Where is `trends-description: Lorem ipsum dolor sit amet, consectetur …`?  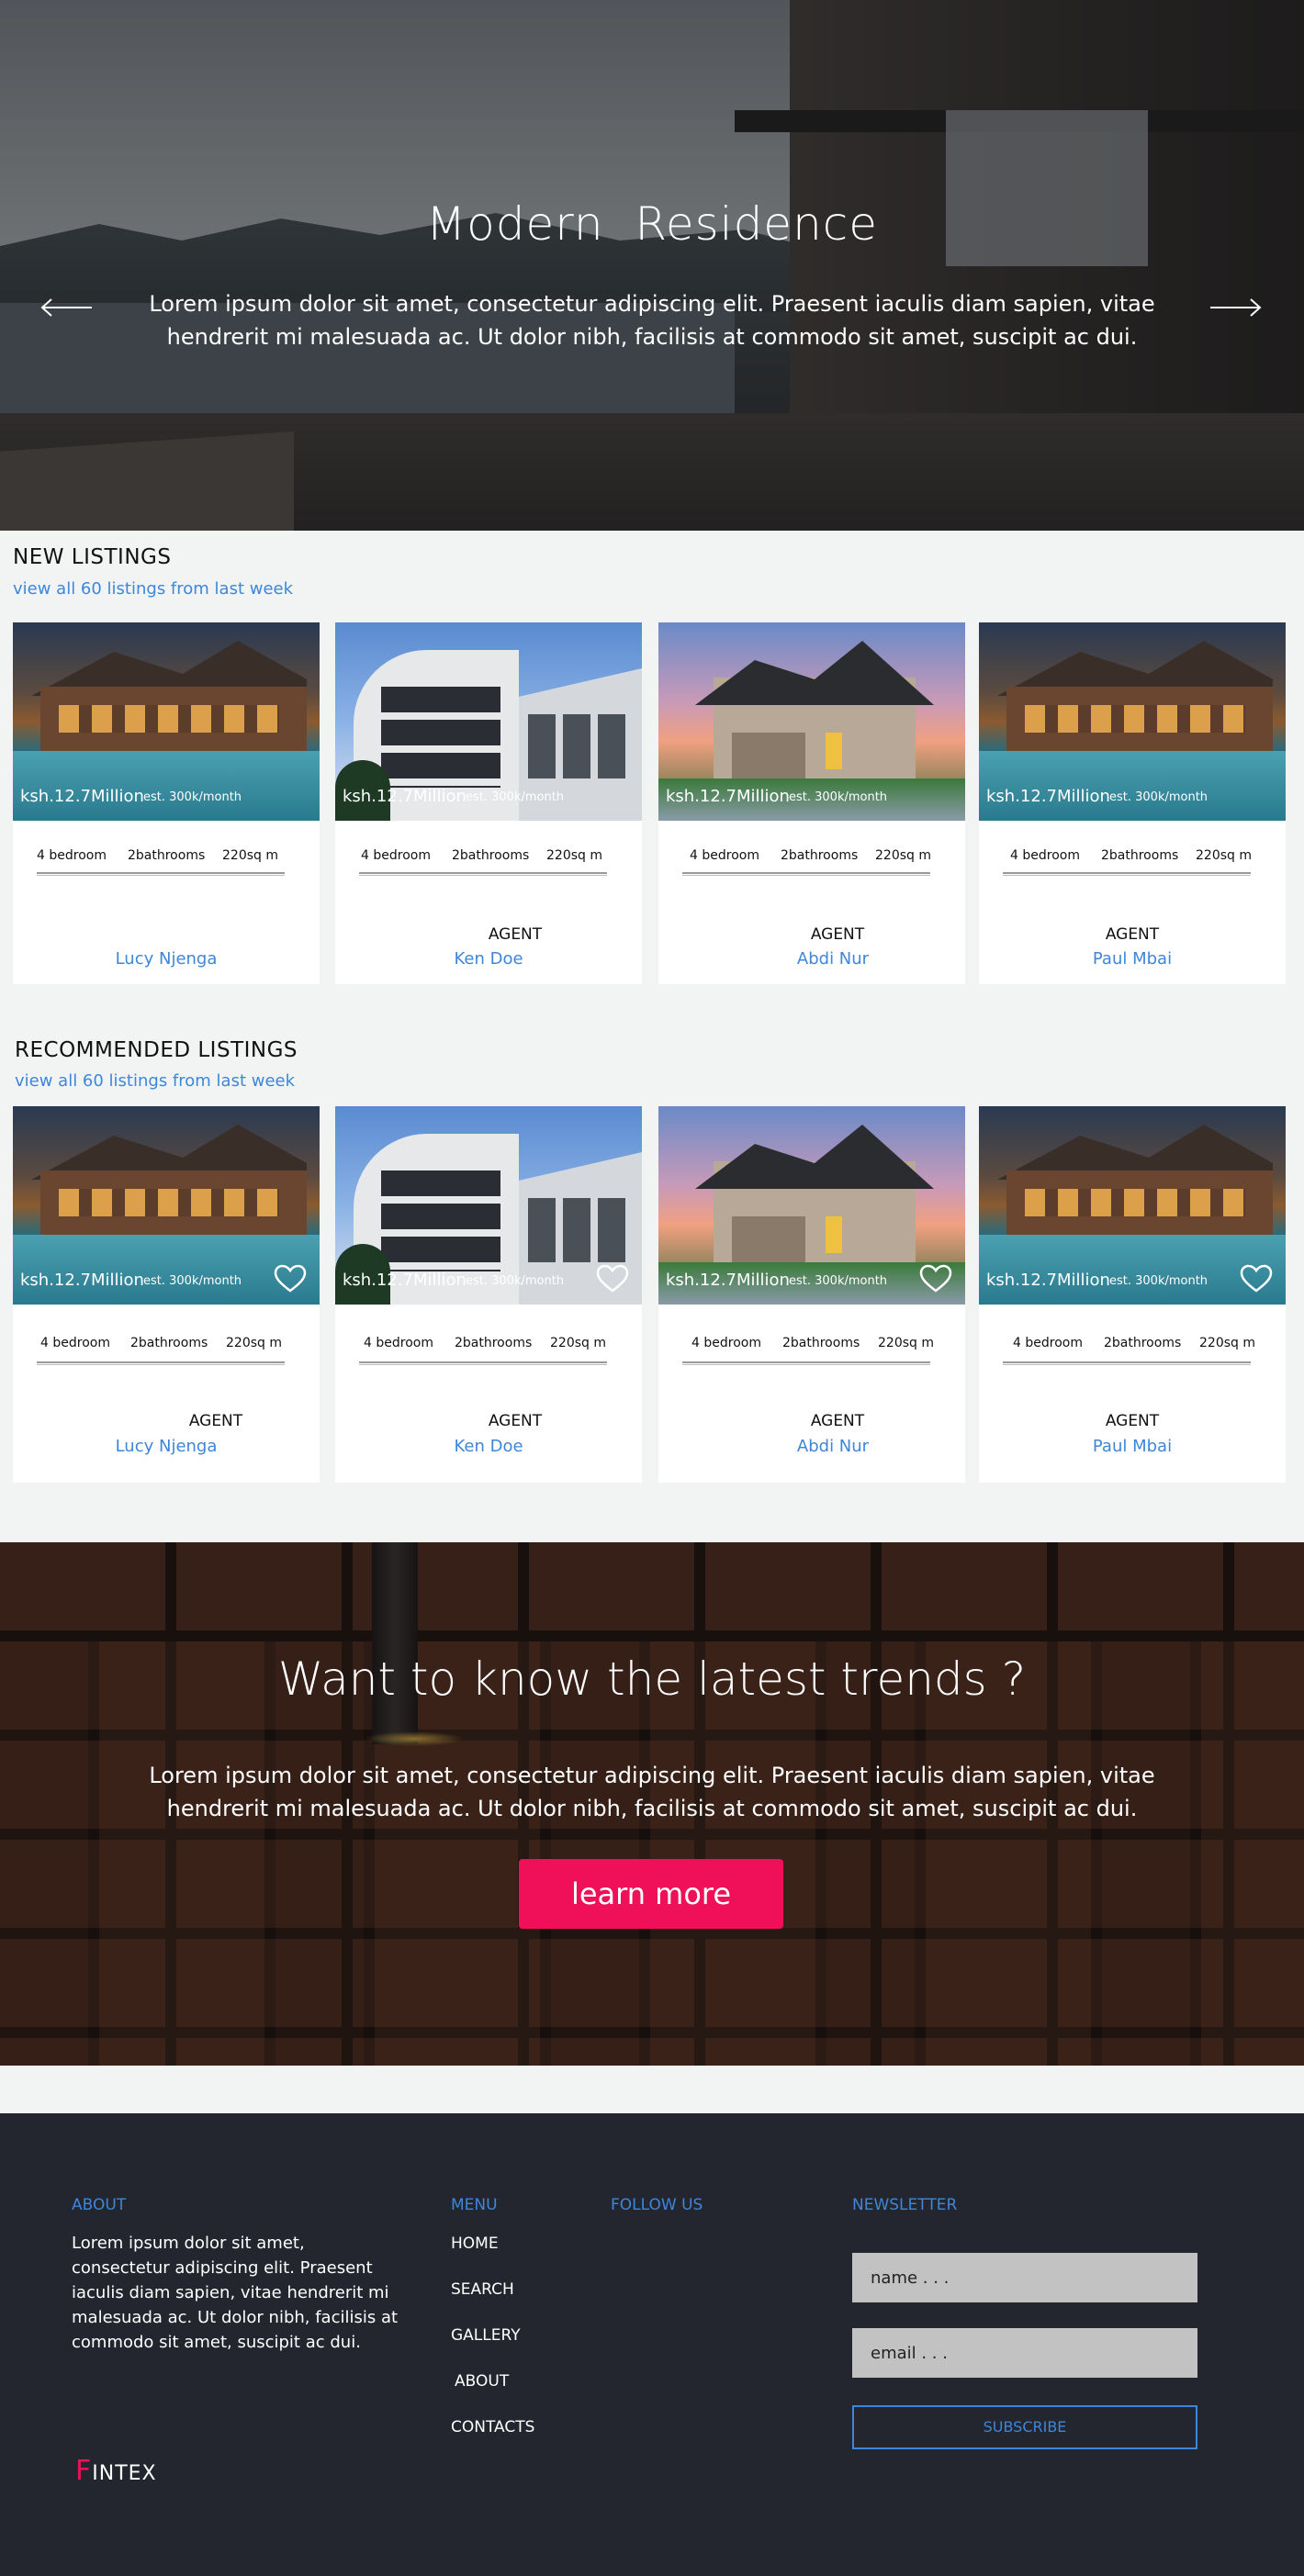 trends-description: Lorem ipsum dolor sit amet, consectetur … is located at coordinates (652, 1792).